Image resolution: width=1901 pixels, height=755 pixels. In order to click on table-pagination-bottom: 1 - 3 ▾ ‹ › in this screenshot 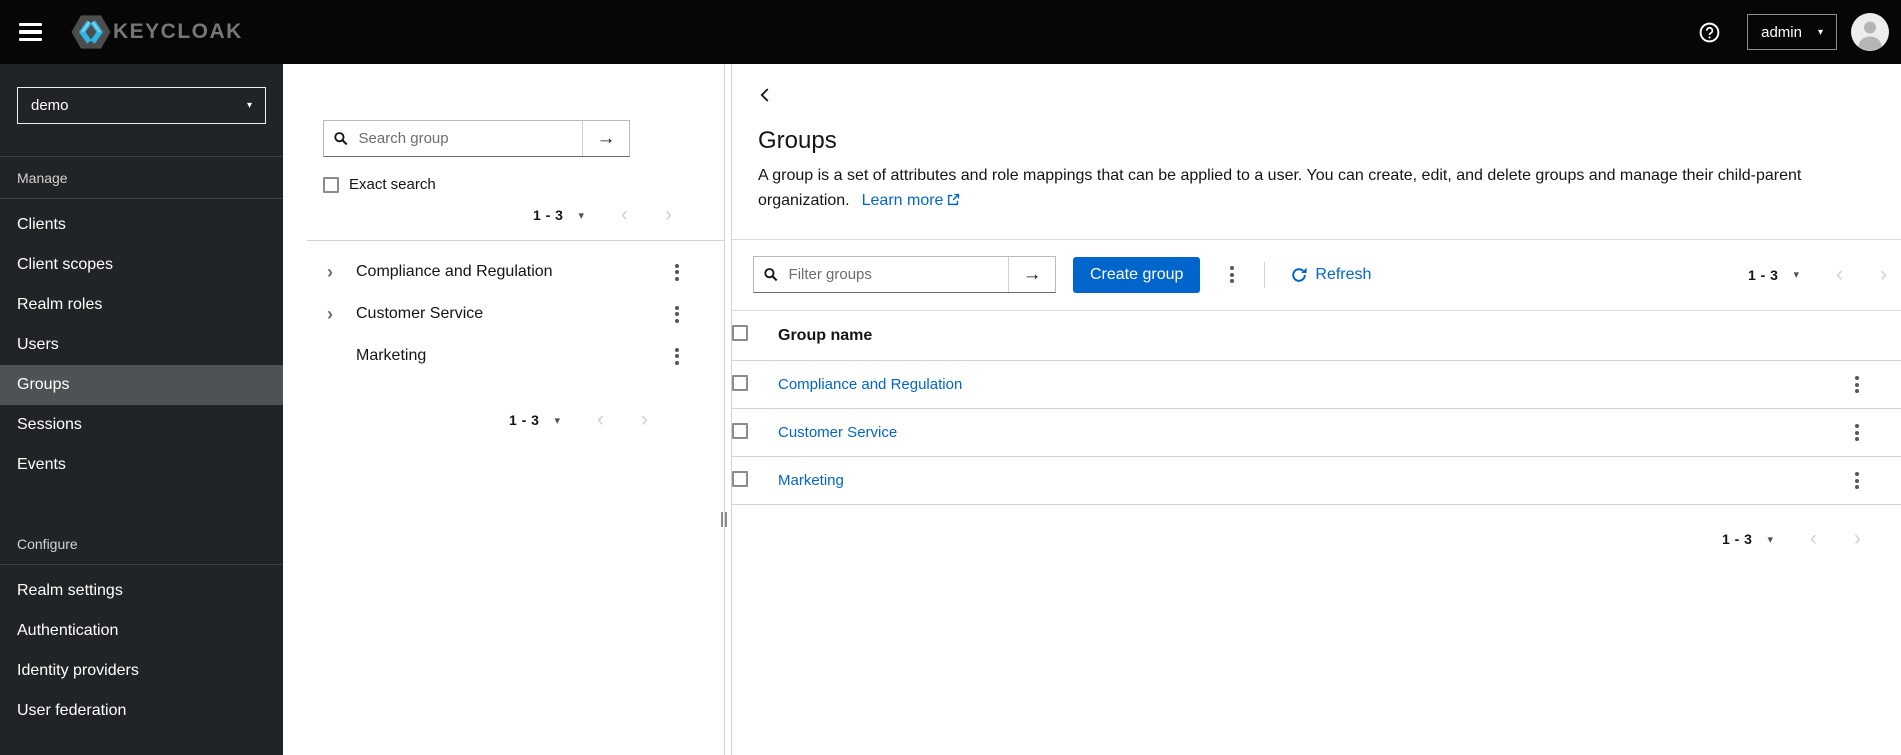, I will do `click(1296, 538)`.